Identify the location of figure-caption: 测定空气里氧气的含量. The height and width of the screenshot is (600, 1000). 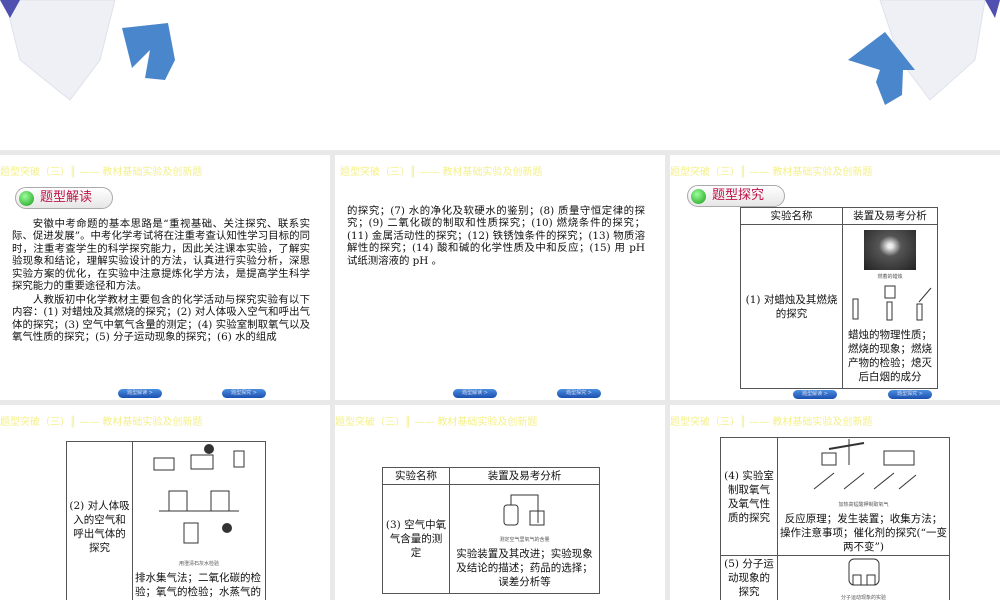
(524, 540).